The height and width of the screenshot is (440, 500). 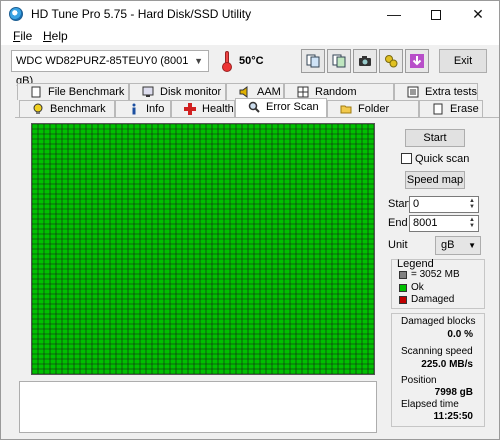 What do you see at coordinates (251, 61) in the screenshot?
I see `temperature-value: 50°C` at bounding box center [251, 61].